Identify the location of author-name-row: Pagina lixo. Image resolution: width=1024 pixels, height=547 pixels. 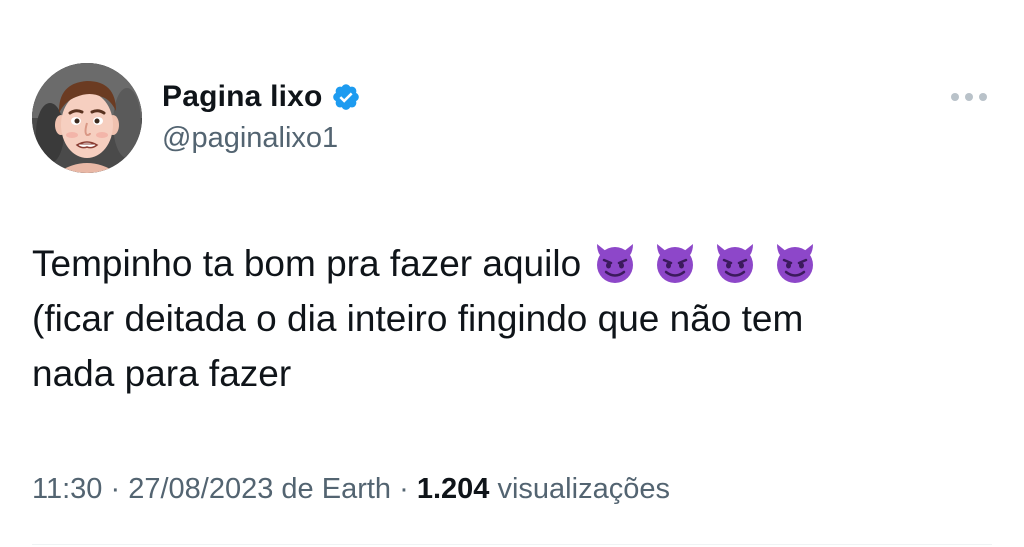
(261, 97).